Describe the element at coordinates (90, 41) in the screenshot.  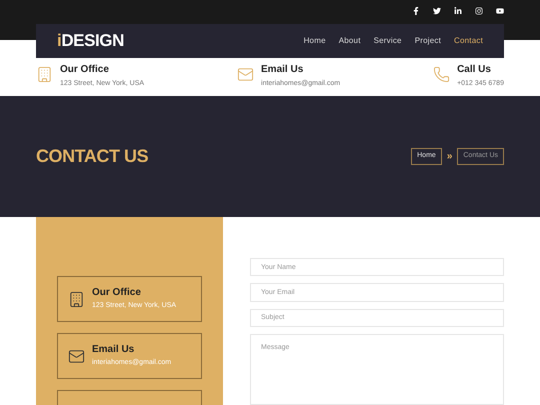
I see `logo: iDESIGN` at that location.